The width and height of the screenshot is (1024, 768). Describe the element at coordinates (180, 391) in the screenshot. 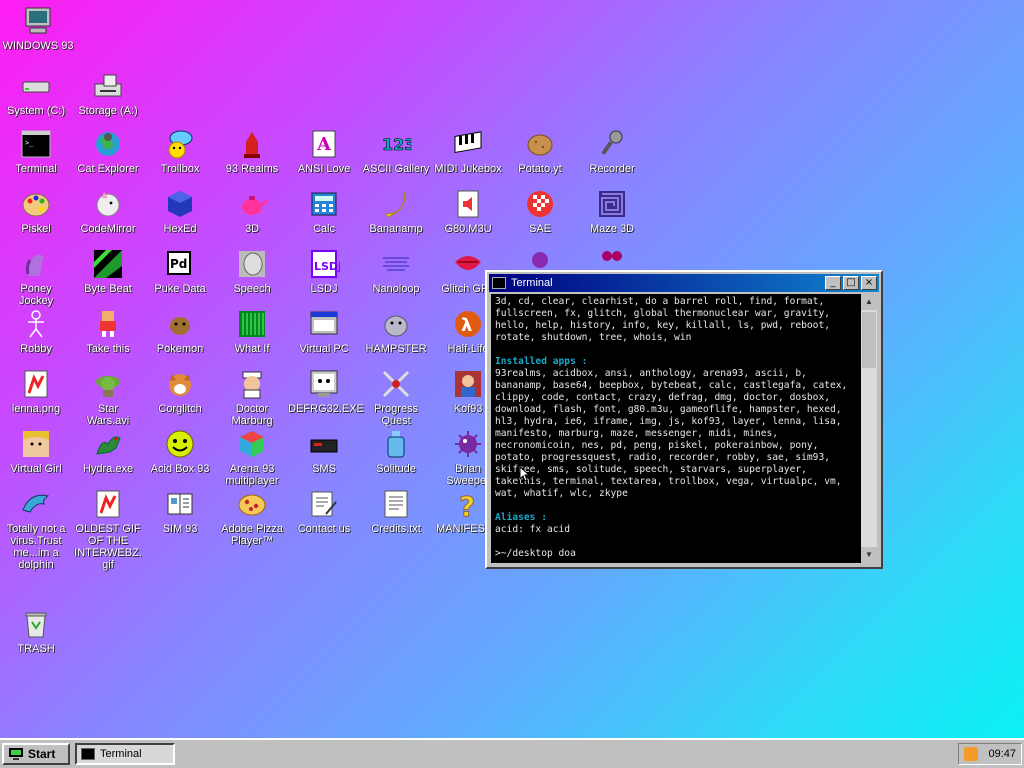

I see `desktop-icon-corgi: Corglitch` at that location.